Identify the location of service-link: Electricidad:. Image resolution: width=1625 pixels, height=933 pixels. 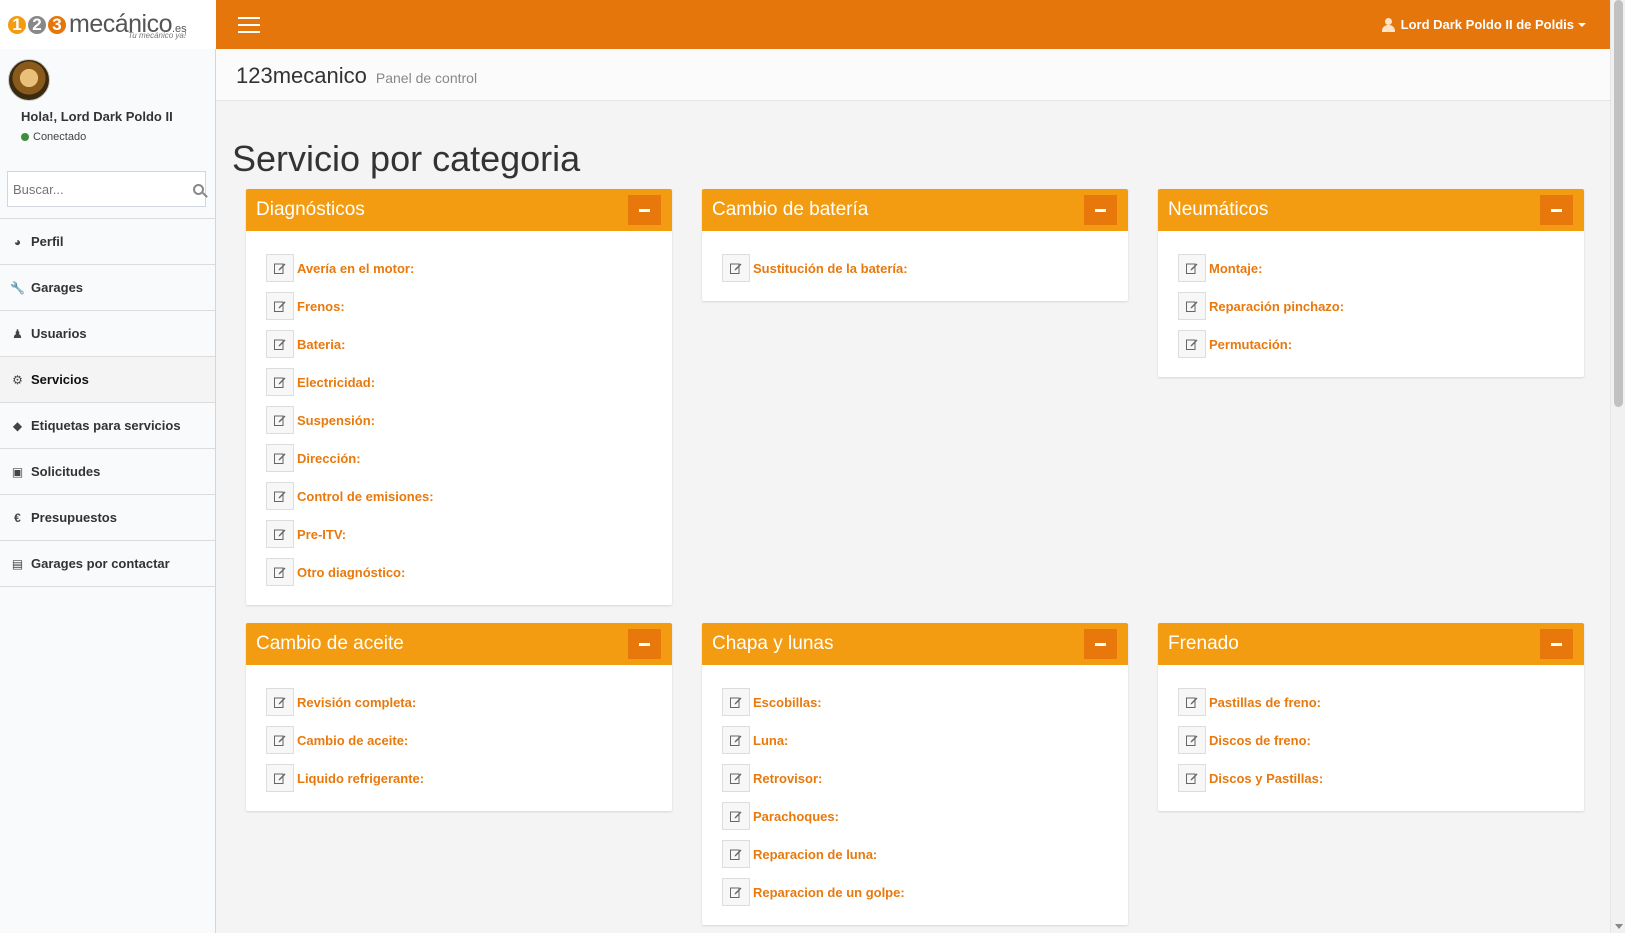
(336, 382).